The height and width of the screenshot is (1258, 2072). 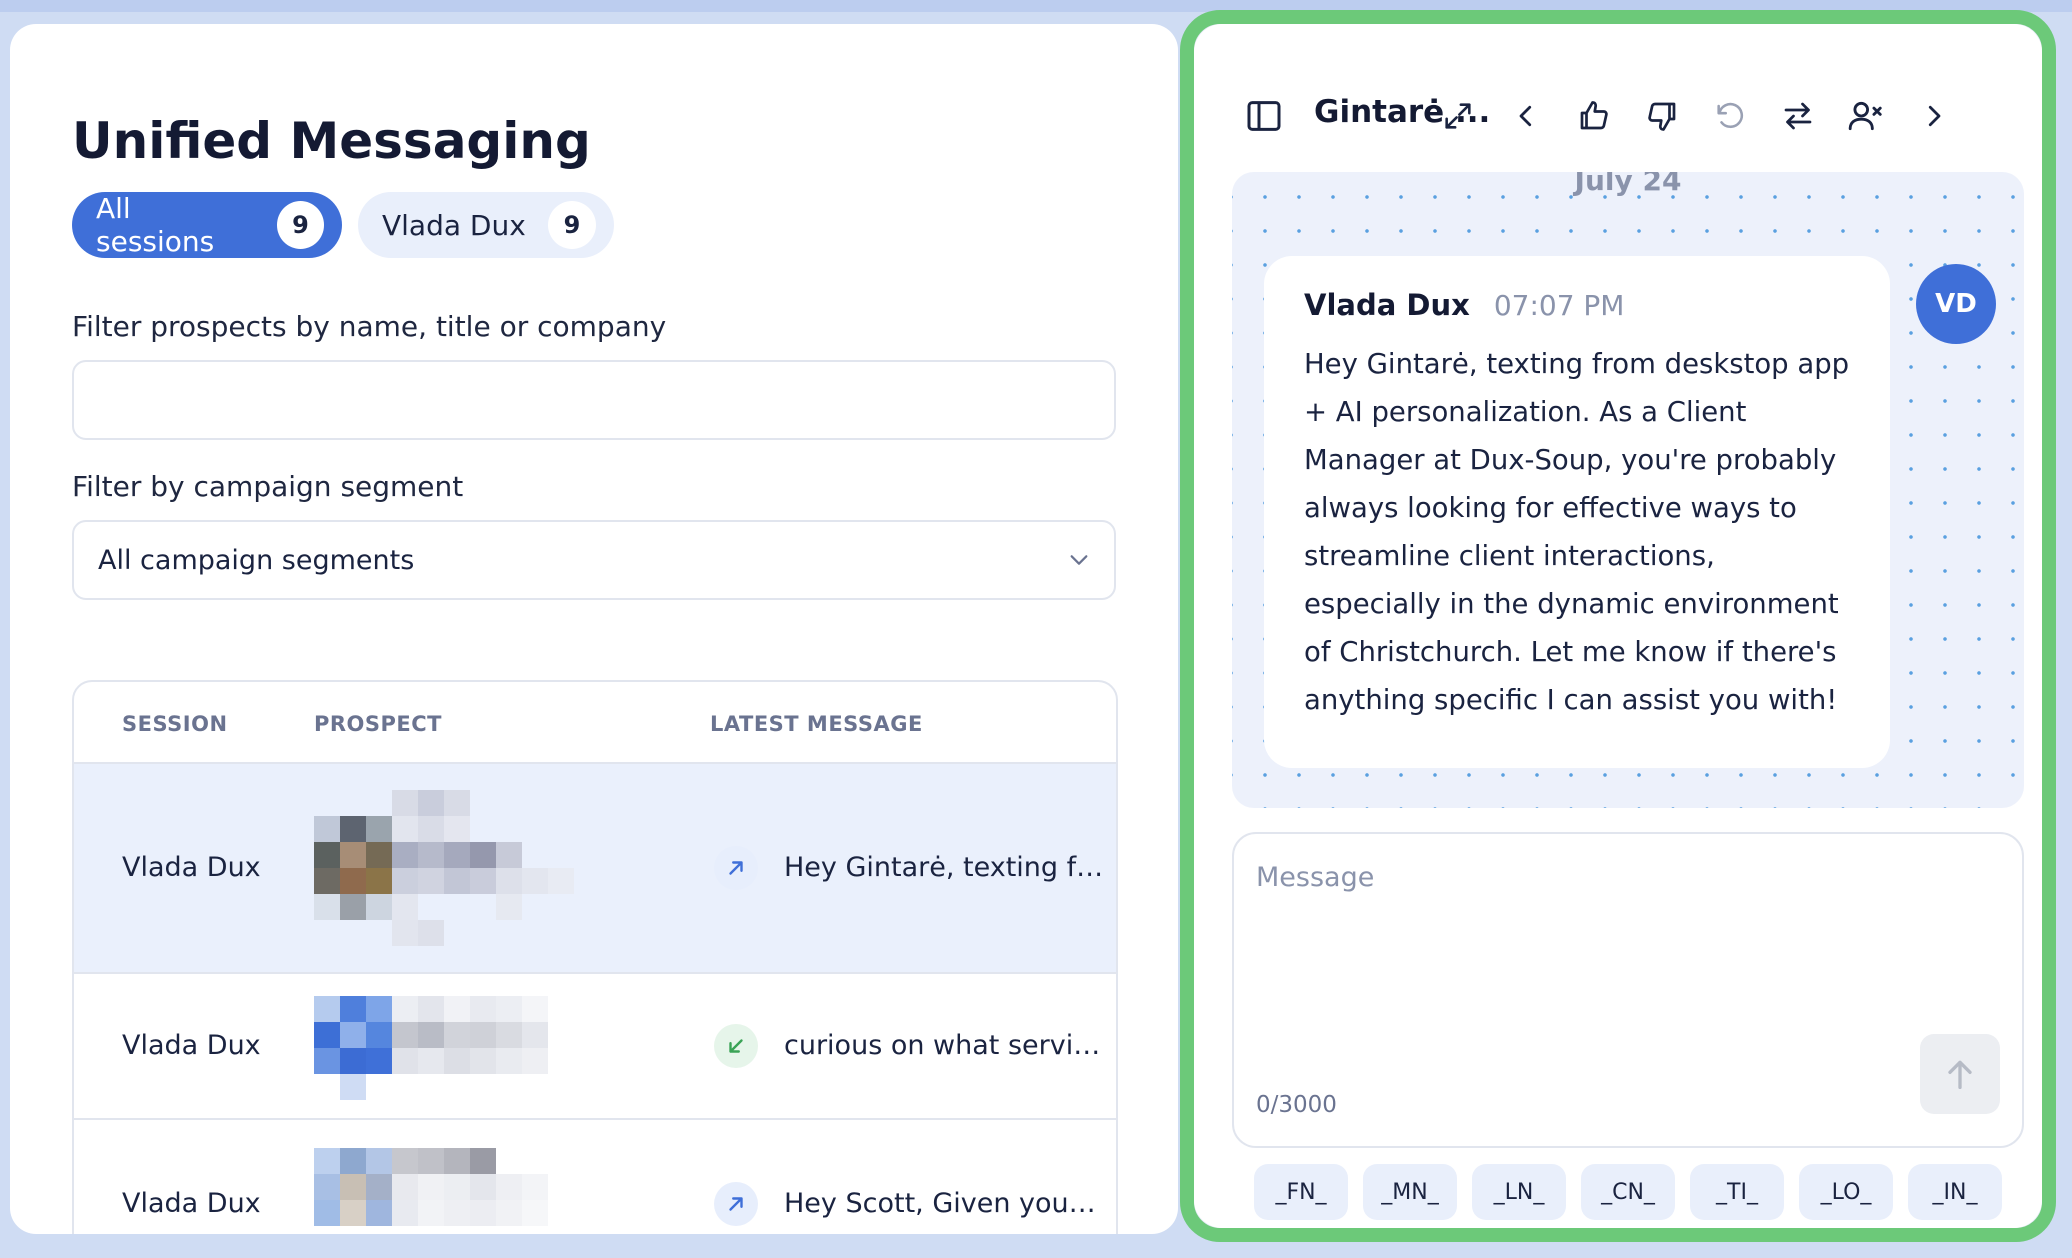 I want to click on chevron-right-icon, so click(x=1934, y=116).